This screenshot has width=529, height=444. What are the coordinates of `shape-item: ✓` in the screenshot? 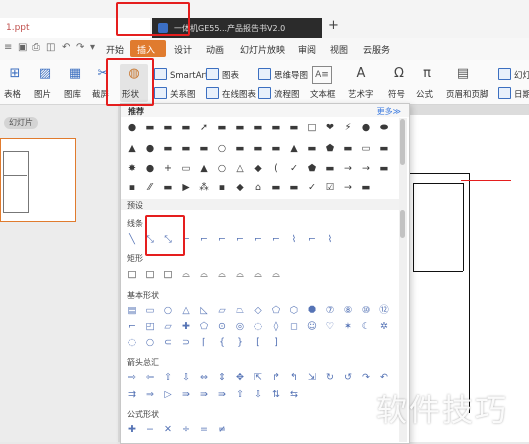 It's located at (312, 188).